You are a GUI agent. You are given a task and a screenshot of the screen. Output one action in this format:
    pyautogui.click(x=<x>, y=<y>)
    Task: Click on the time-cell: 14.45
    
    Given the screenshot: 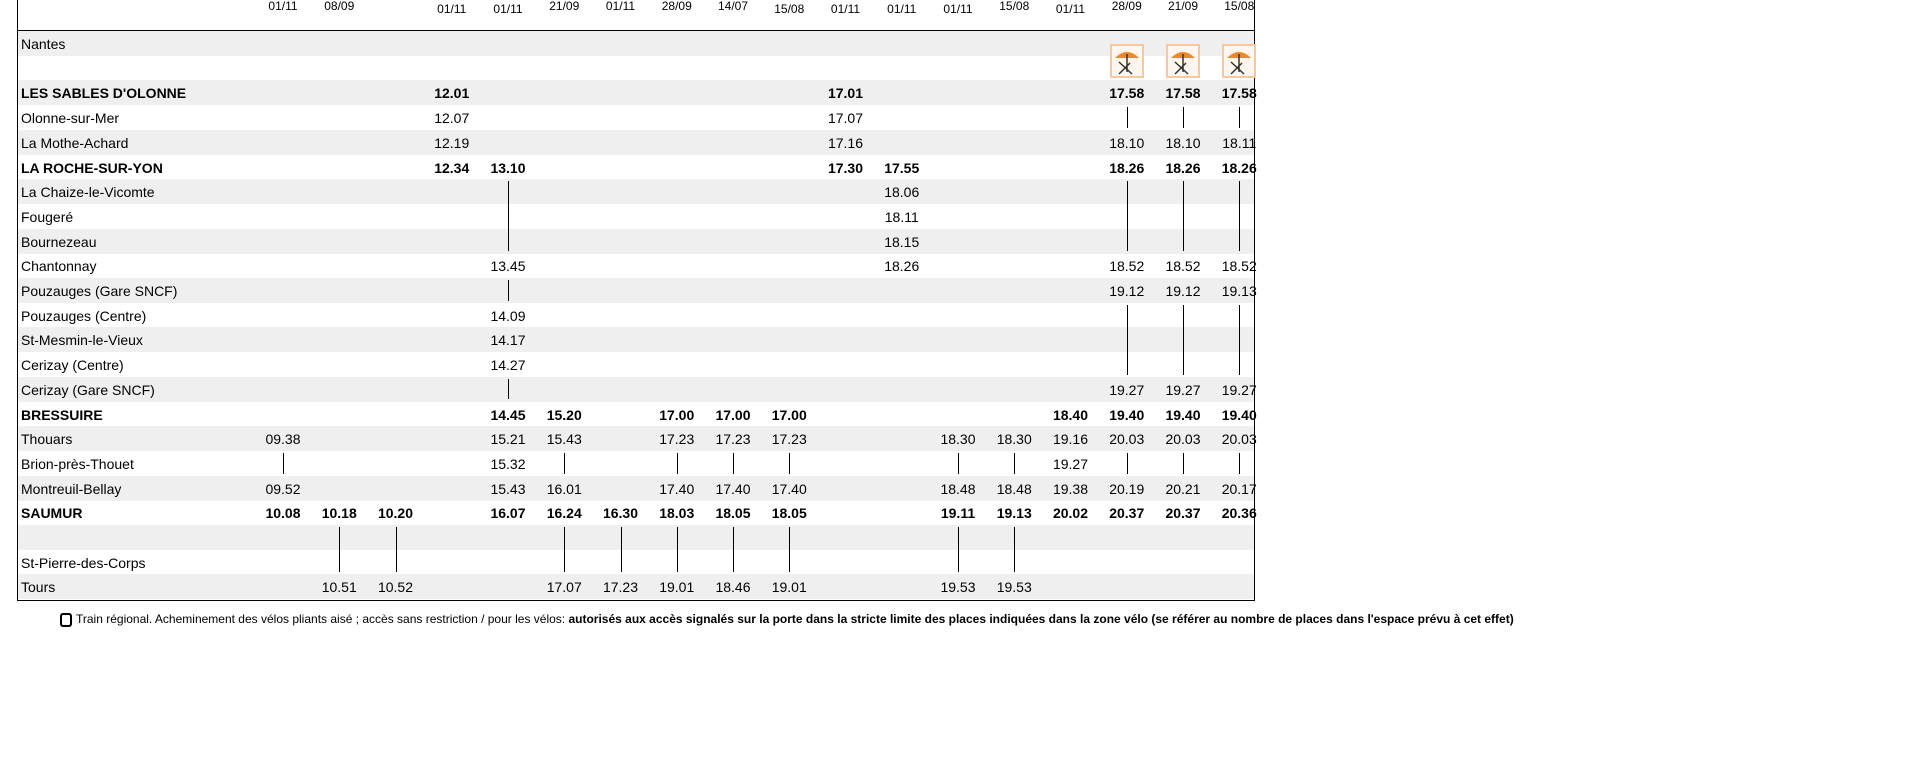 What is the action you would take?
    pyautogui.click(x=508, y=414)
    